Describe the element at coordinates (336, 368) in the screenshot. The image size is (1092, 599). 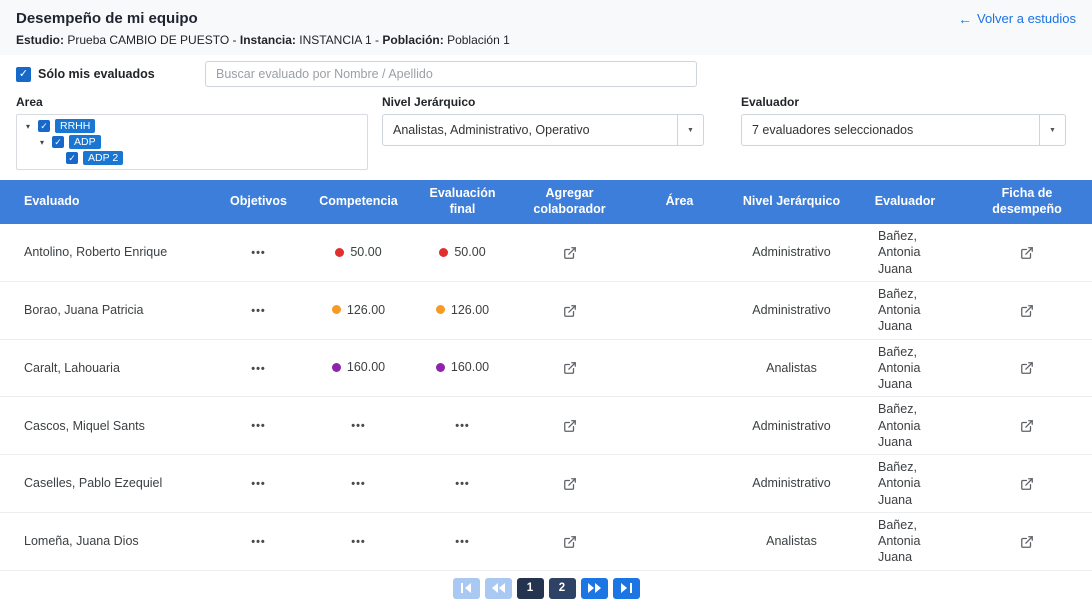
I see `status-dot-icon` at that location.